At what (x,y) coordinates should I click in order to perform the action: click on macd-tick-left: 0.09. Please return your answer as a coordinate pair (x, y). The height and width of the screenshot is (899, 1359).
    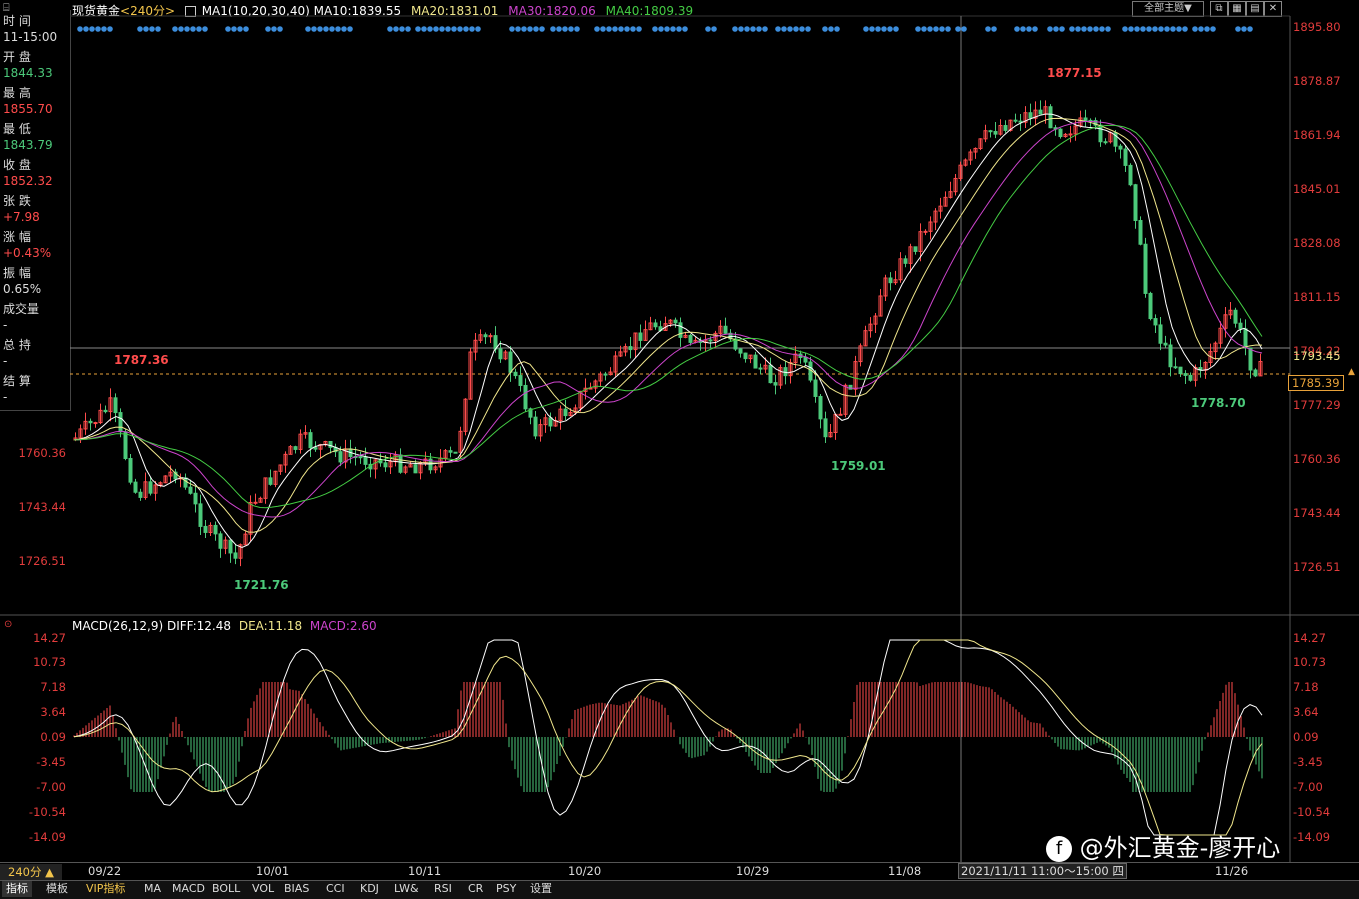
    Looking at the image, I should click on (53, 737).